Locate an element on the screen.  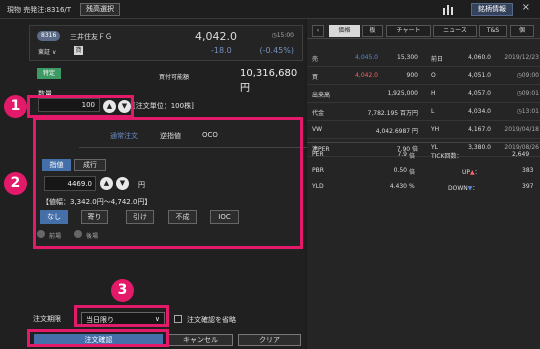
condition-none-button: なし is located at coordinates (54, 217).